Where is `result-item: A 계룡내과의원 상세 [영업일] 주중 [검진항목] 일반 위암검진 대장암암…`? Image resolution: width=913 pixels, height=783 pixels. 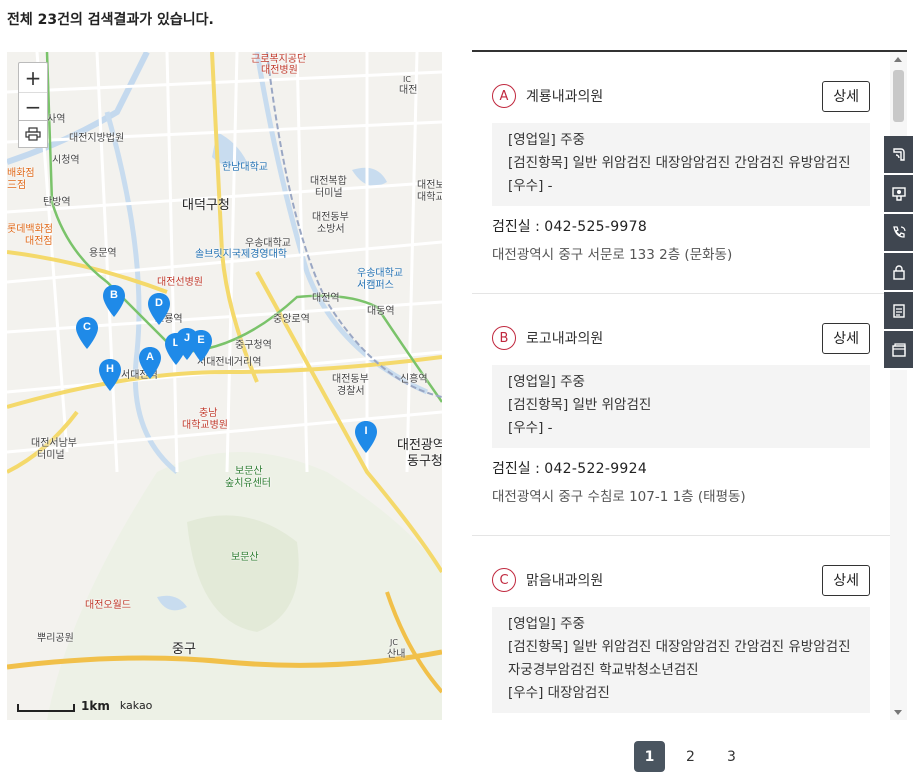
result-item: A 계룡내과의원 상세 [영업일] 주중 [검진항목] 일반 위암검진 대장암암… is located at coordinates (681, 173).